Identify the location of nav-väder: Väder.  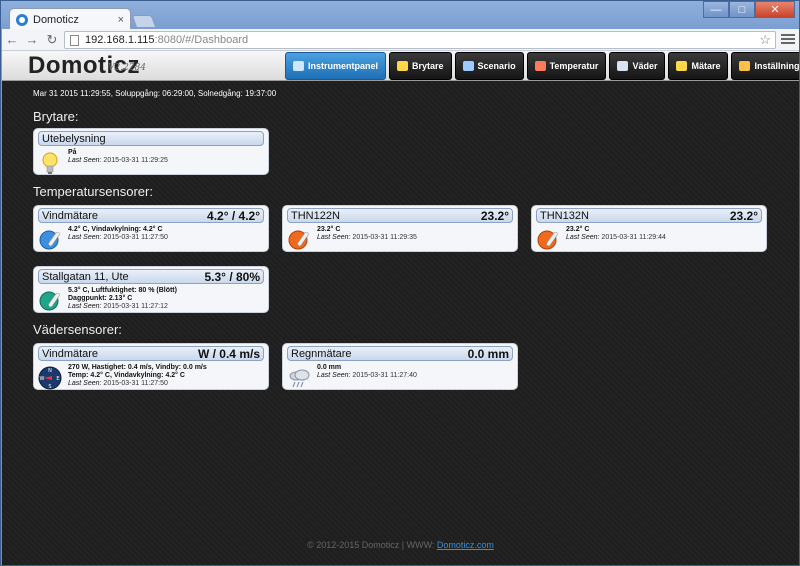
(637, 66).